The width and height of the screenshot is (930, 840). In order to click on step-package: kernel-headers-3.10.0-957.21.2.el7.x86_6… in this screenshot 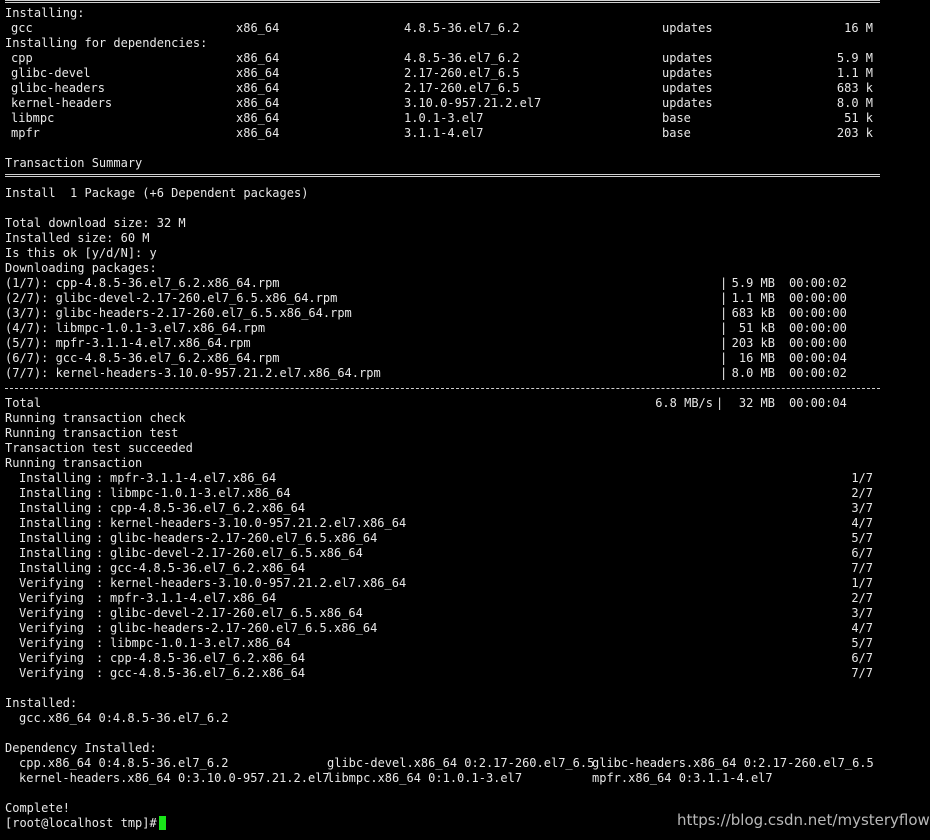, I will do `click(258, 523)`.